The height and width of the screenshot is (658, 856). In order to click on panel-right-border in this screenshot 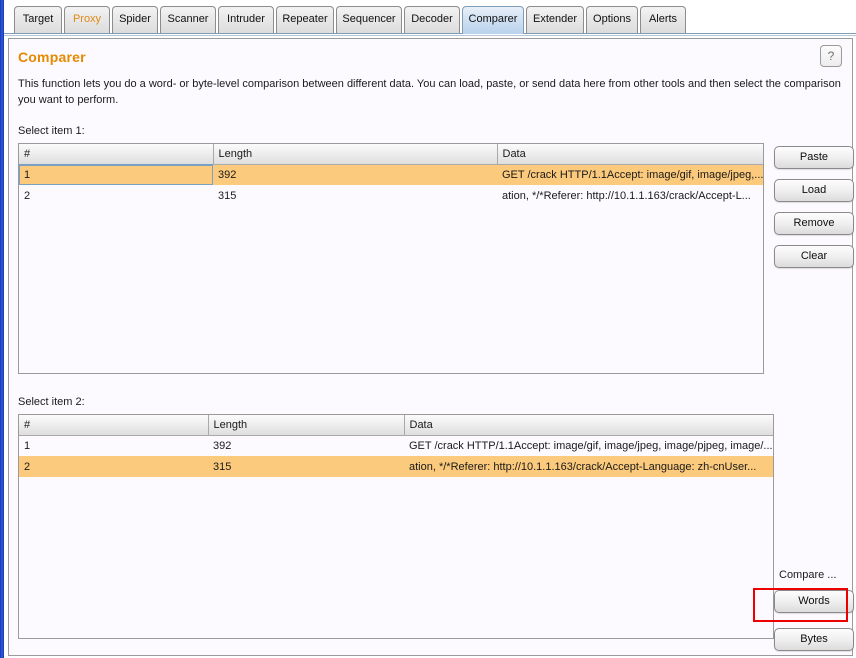, I will do `click(852, 347)`.